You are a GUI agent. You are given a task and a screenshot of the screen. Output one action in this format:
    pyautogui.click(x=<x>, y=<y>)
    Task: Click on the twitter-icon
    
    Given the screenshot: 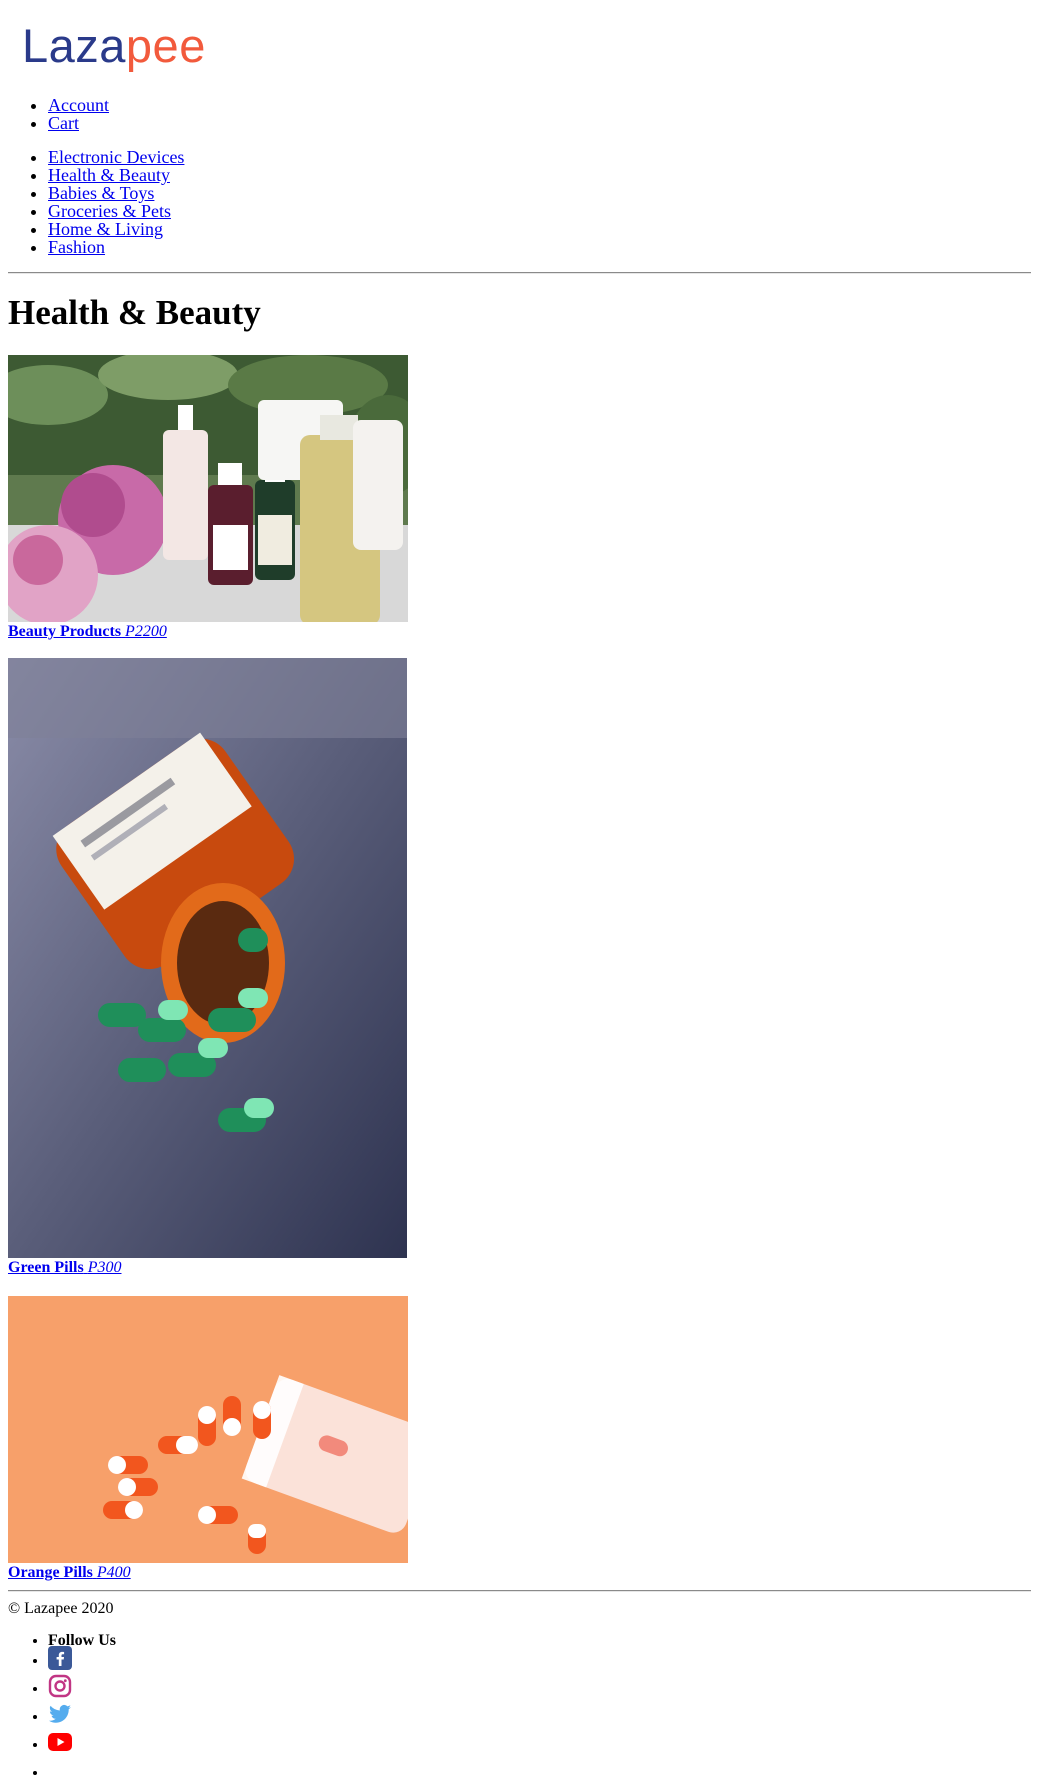 What is the action you would take?
    pyautogui.click(x=60, y=1714)
    